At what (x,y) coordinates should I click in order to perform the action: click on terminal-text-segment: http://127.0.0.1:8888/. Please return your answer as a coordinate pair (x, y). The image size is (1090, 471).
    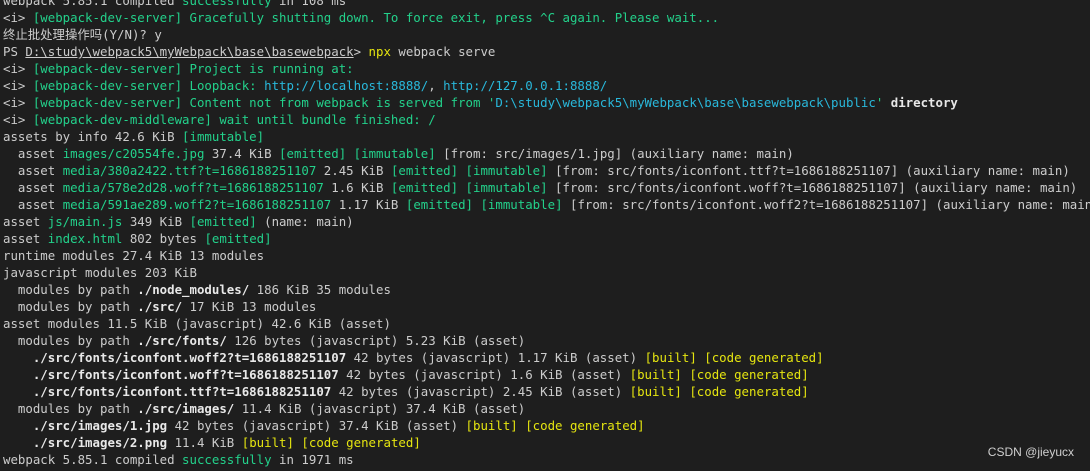
    Looking at the image, I should click on (525, 85).